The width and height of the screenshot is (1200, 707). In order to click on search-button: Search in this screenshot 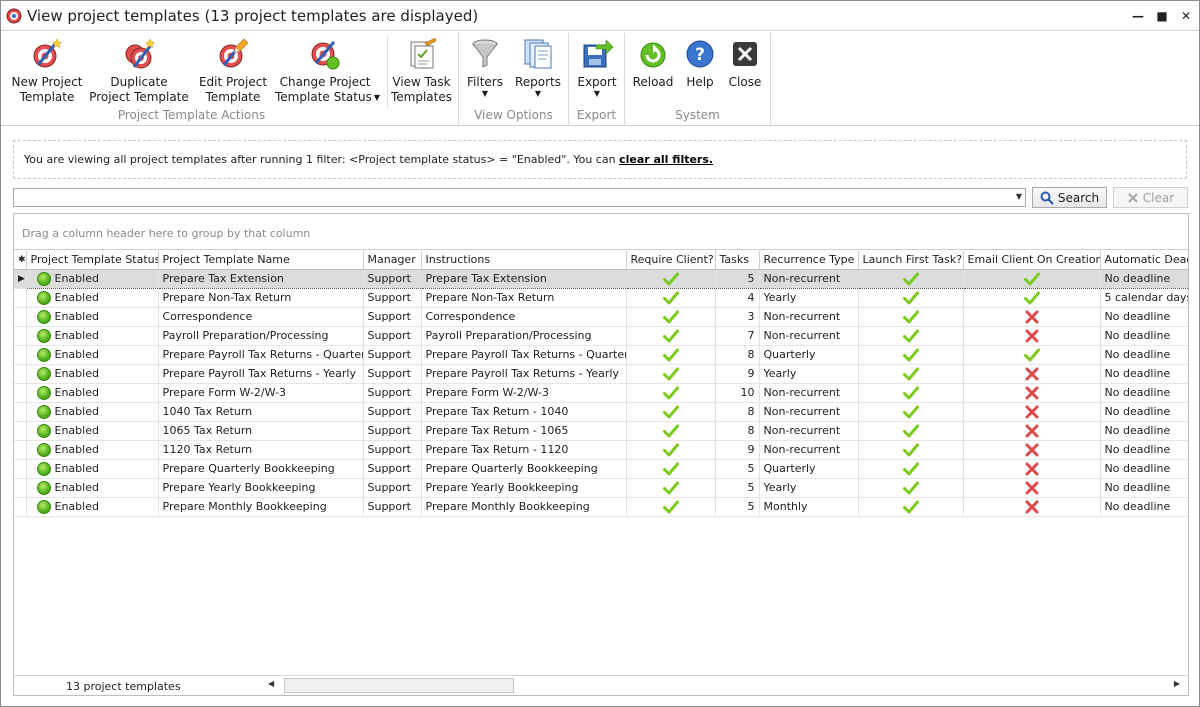, I will do `click(1069, 197)`.